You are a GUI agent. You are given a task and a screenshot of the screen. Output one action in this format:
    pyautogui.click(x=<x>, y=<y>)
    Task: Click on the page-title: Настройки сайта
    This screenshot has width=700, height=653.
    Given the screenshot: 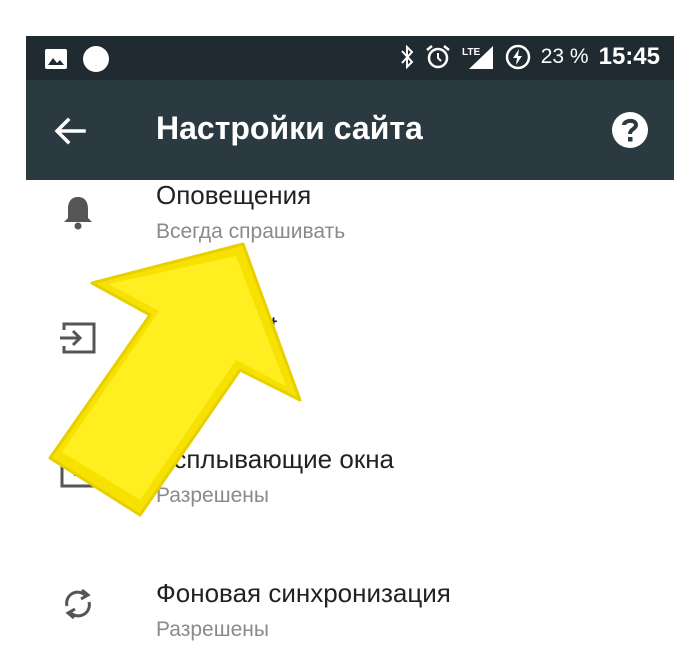 What is the action you would take?
    pyautogui.click(x=289, y=128)
    